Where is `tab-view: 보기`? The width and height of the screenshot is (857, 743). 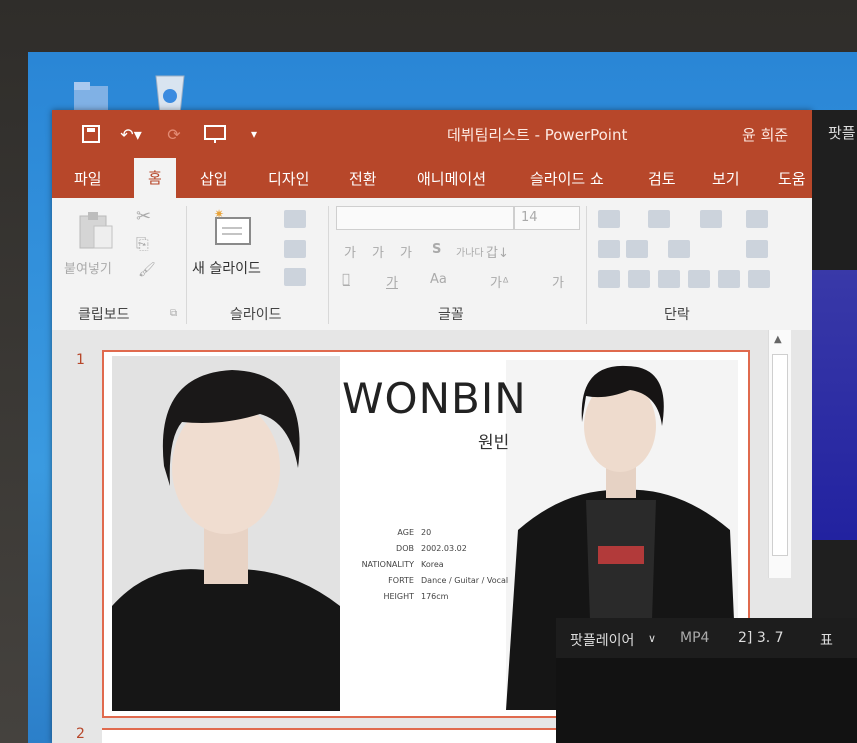 tab-view: 보기 is located at coordinates (726, 178).